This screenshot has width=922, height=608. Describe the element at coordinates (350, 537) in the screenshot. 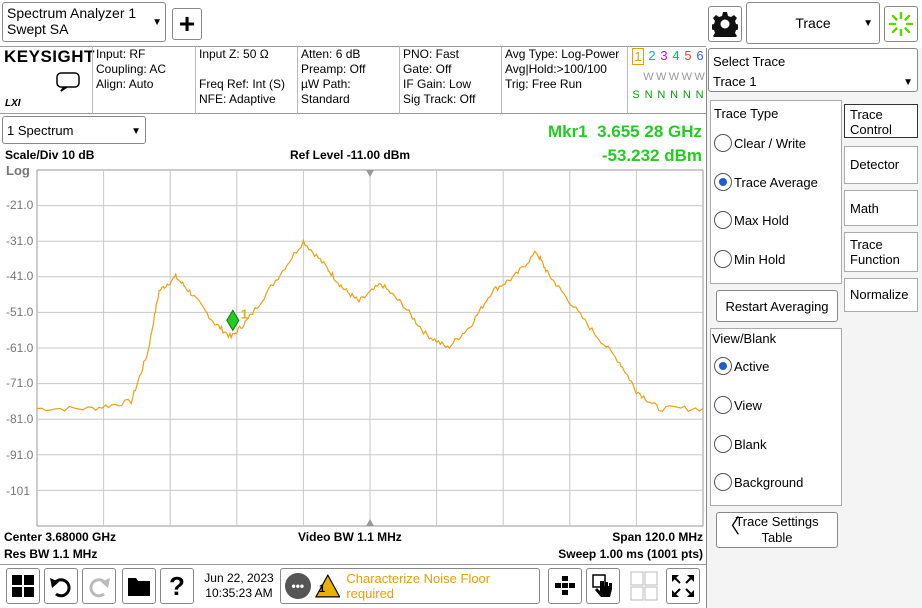

I see `video-bw: Video BW 1.1 MHz` at that location.